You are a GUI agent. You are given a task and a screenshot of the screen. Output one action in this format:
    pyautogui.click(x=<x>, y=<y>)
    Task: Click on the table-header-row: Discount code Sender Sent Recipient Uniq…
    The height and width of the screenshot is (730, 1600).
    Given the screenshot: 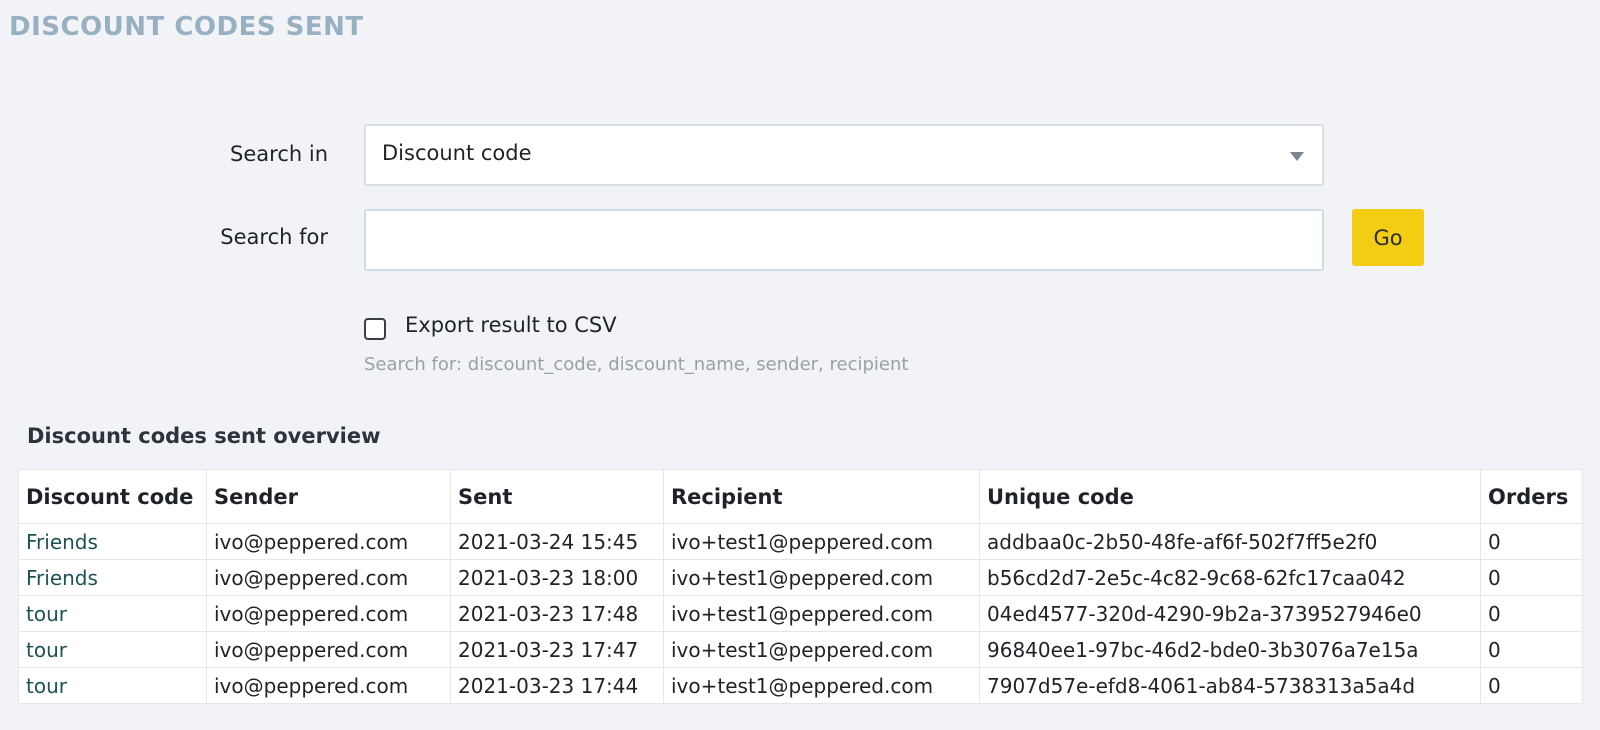 What is the action you would take?
    pyautogui.click(x=800, y=496)
    